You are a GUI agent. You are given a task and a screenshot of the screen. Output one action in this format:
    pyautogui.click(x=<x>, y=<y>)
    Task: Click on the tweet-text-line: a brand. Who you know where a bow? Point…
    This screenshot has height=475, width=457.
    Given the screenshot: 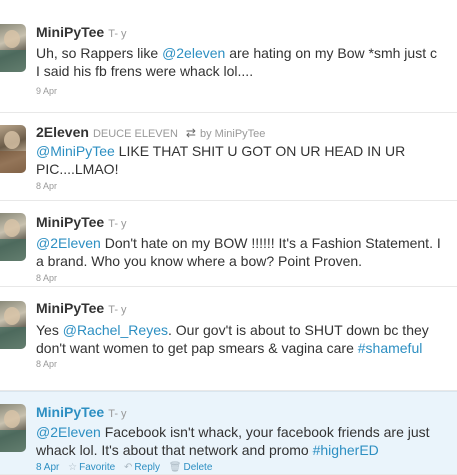 What is the action you would take?
    pyautogui.click(x=246, y=261)
    